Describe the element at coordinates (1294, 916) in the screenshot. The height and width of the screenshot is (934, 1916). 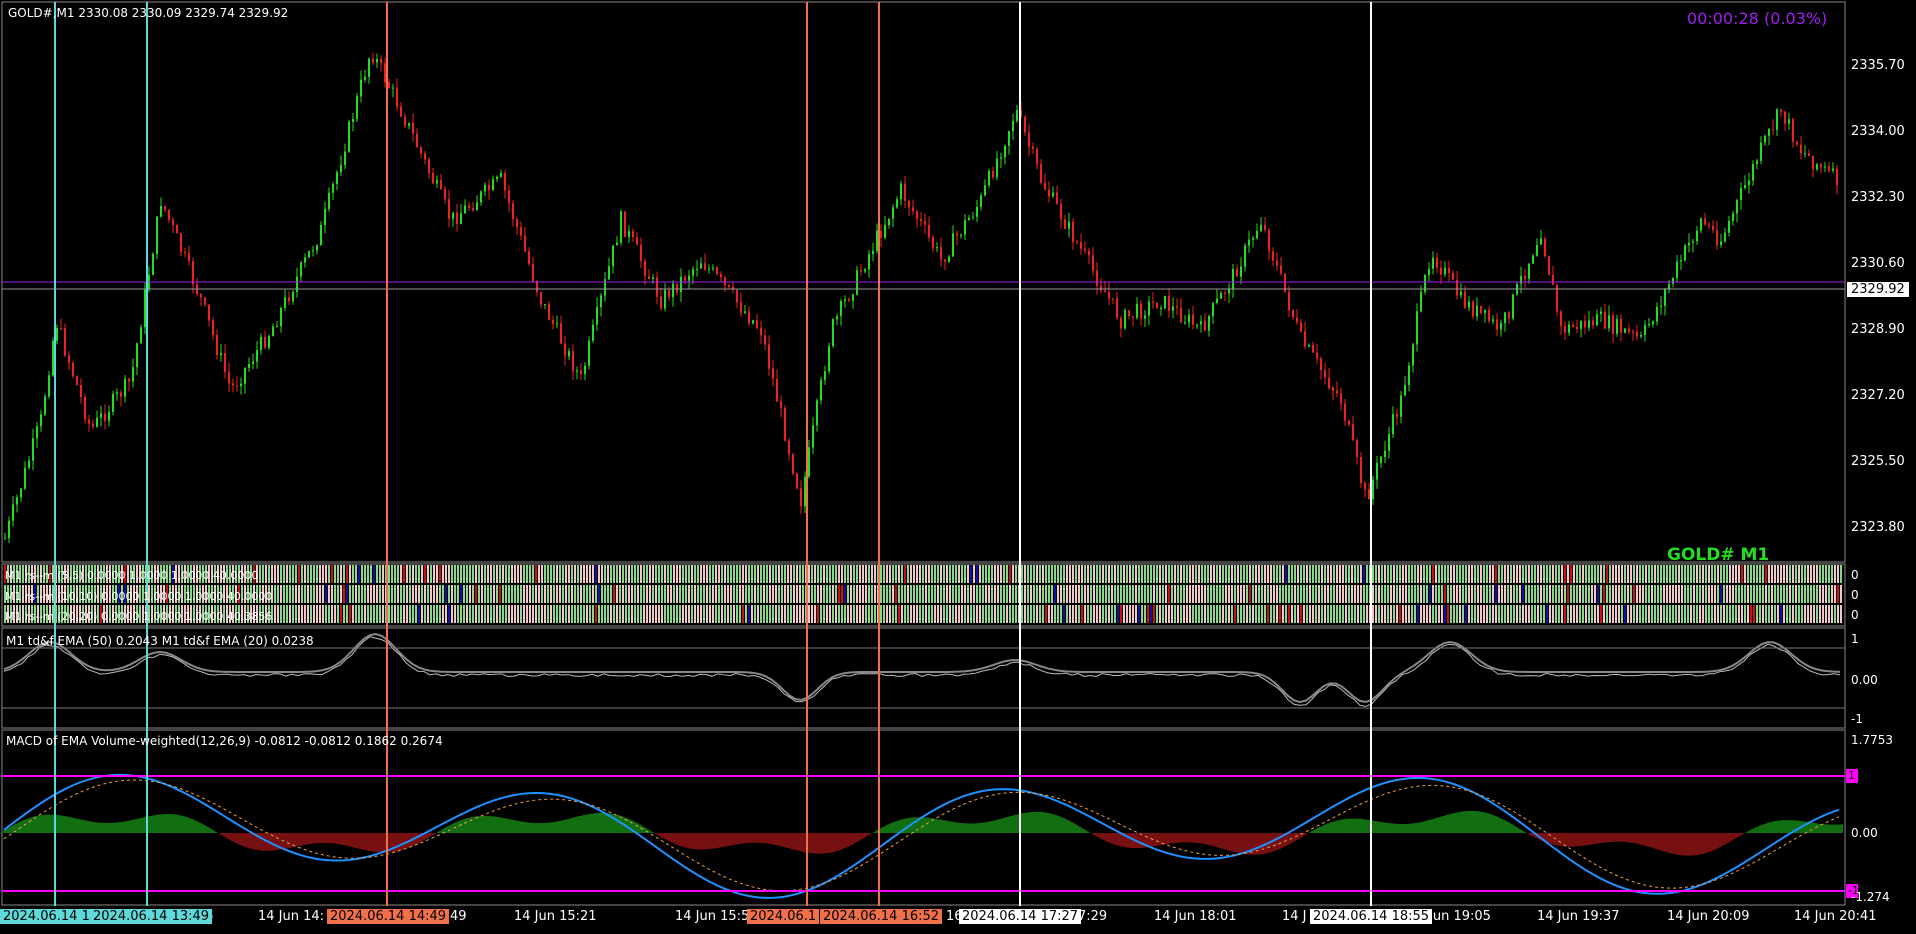
I see `time-tick: 14 J` at that location.